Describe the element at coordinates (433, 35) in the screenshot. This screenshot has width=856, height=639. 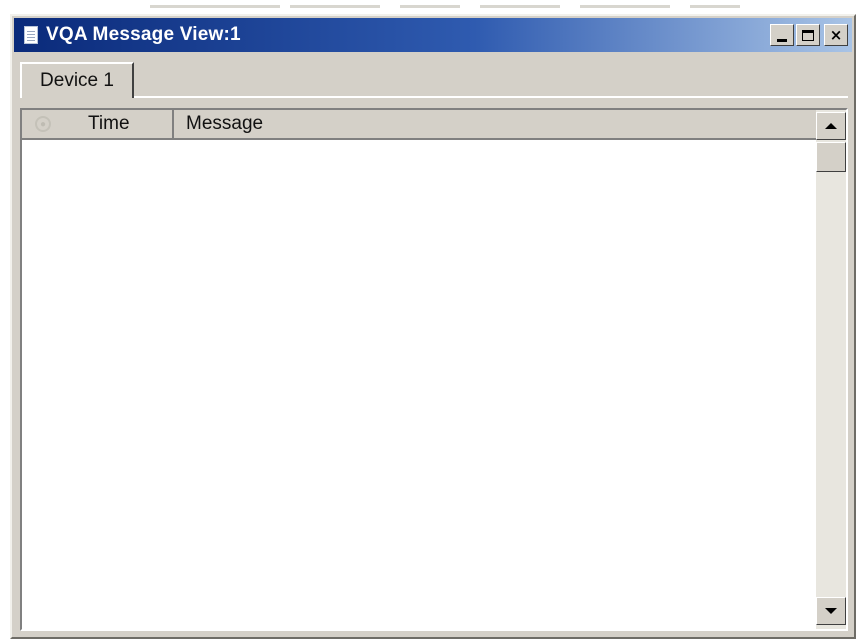
I see `title-bar: VQA Message View:1 ×` at that location.